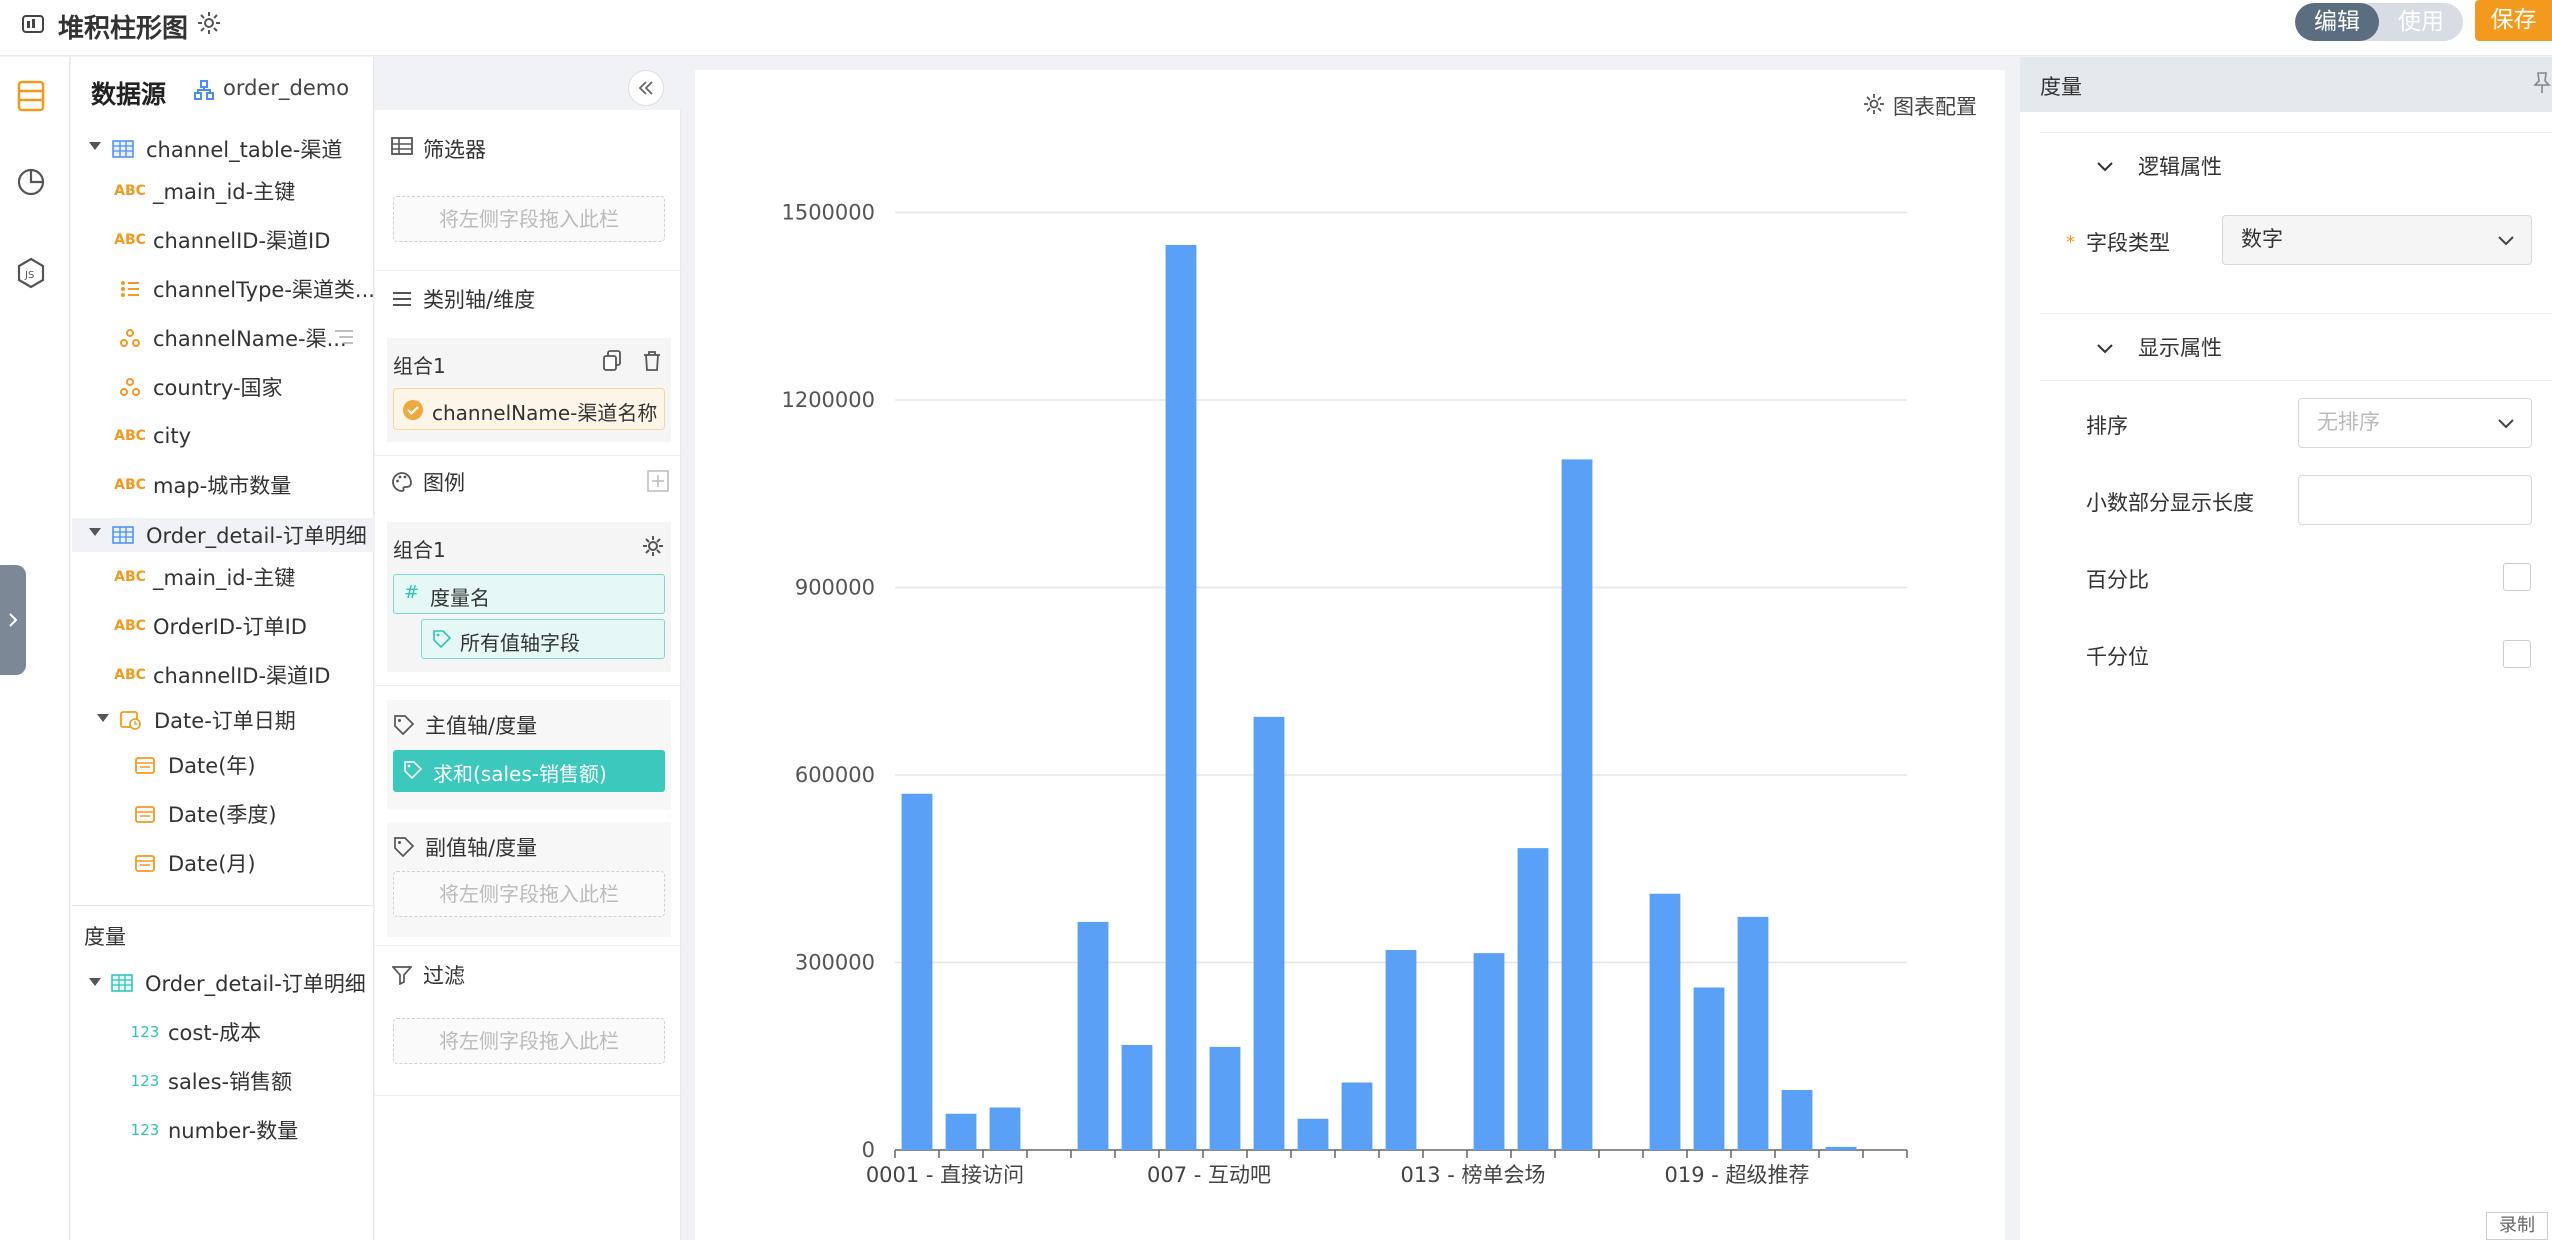 The height and width of the screenshot is (1240, 2552). Describe the element at coordinates (2180, 347) in the screenshot. I see `display-section-title: 显示属性` at that location.